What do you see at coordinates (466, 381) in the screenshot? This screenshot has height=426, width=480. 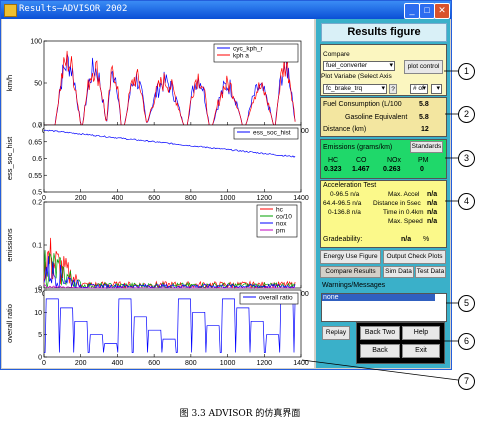 I see `callout-7: 7` at bounding box center [466, 381].